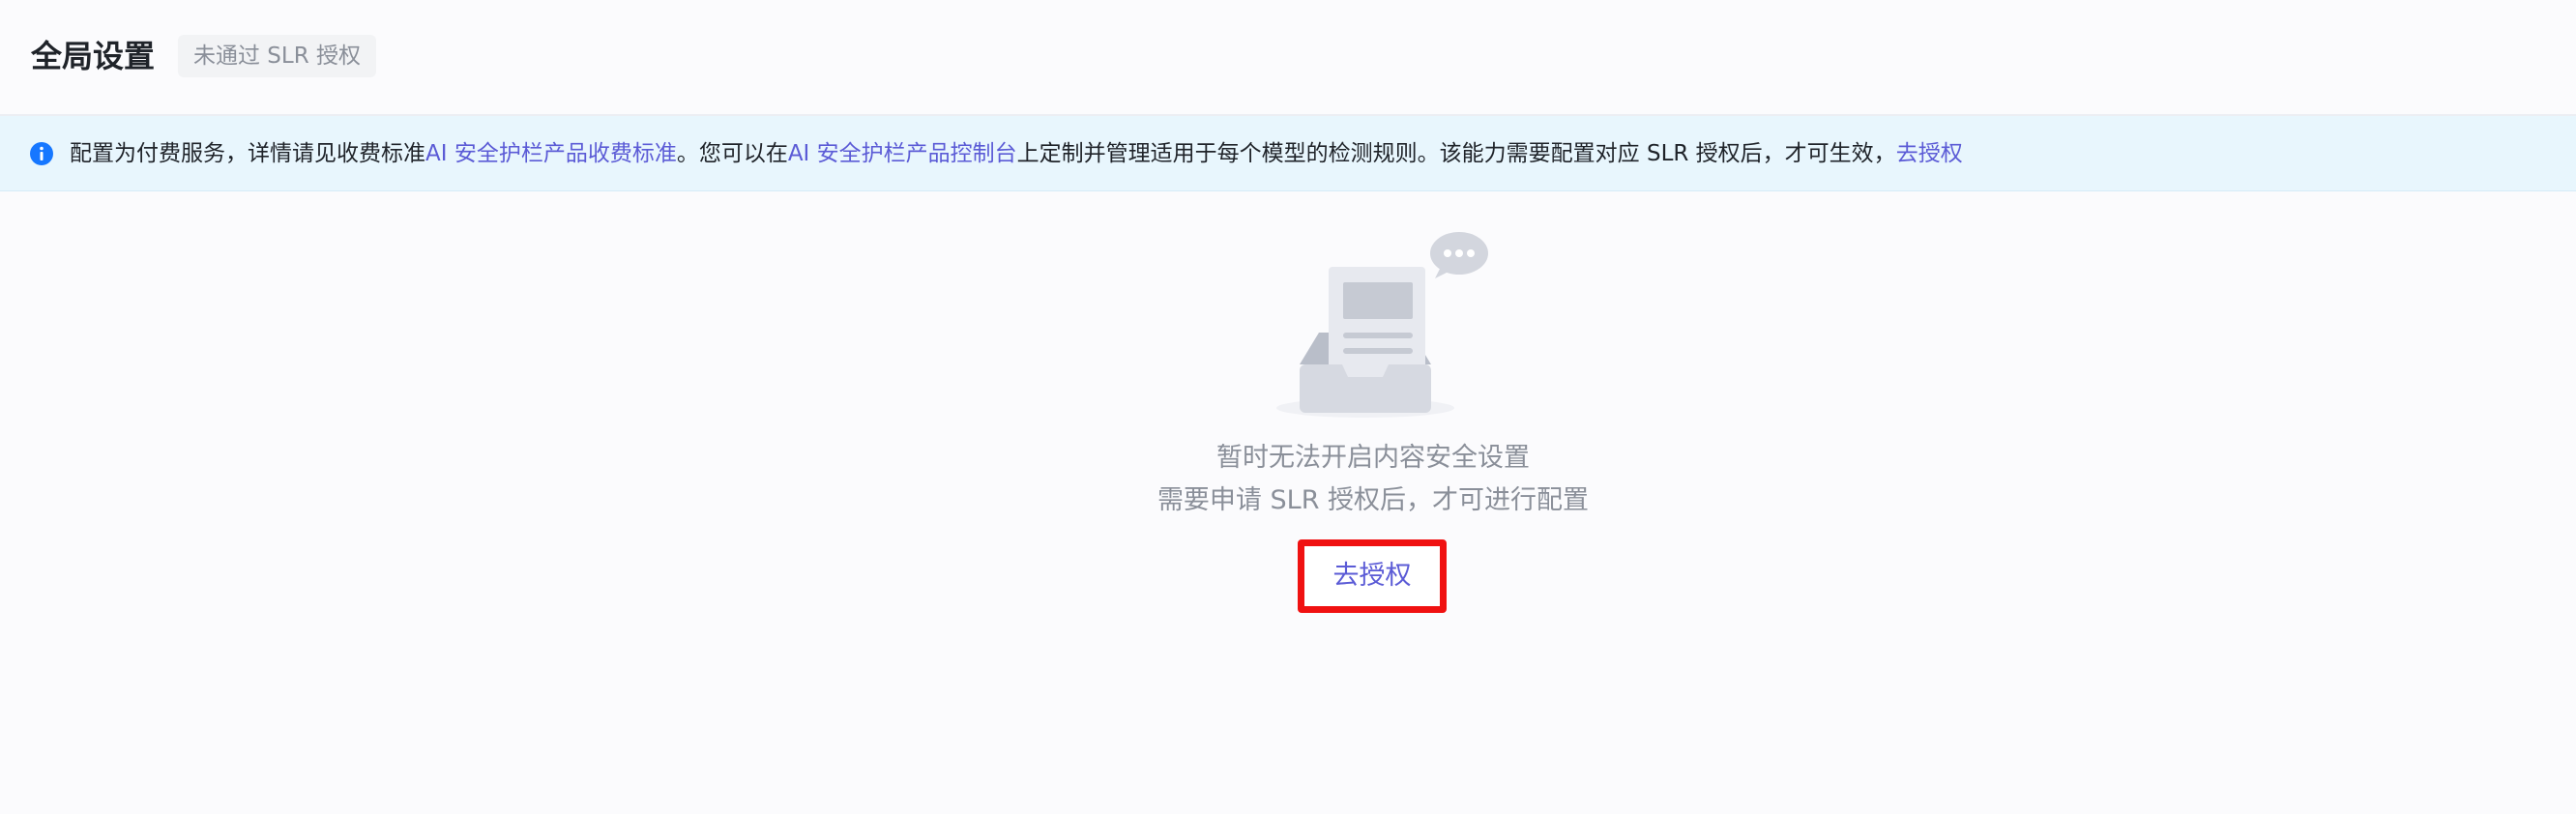  What do you see at coordinates (1372, 576) in the screenshot?
I see `authorize-button: 去授权` at bounding box center [1372, 576].